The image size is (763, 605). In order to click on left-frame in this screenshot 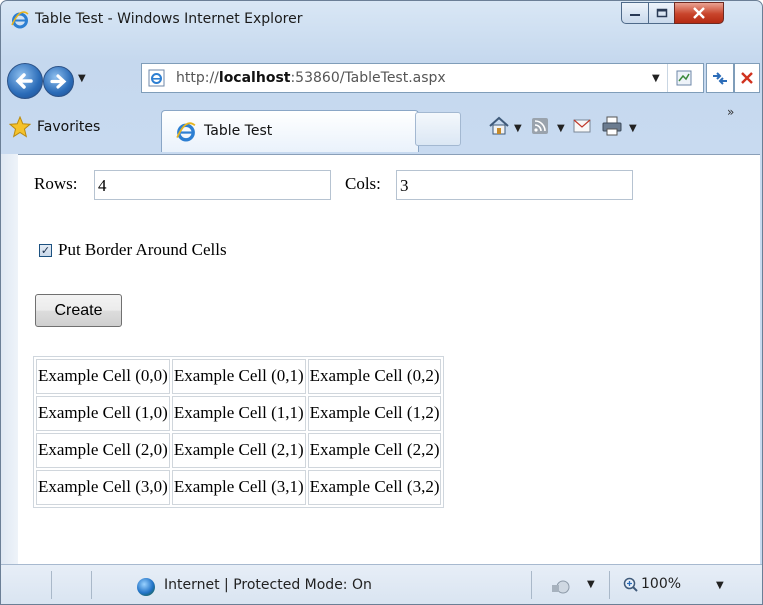, I will do `click(9, 359)`.